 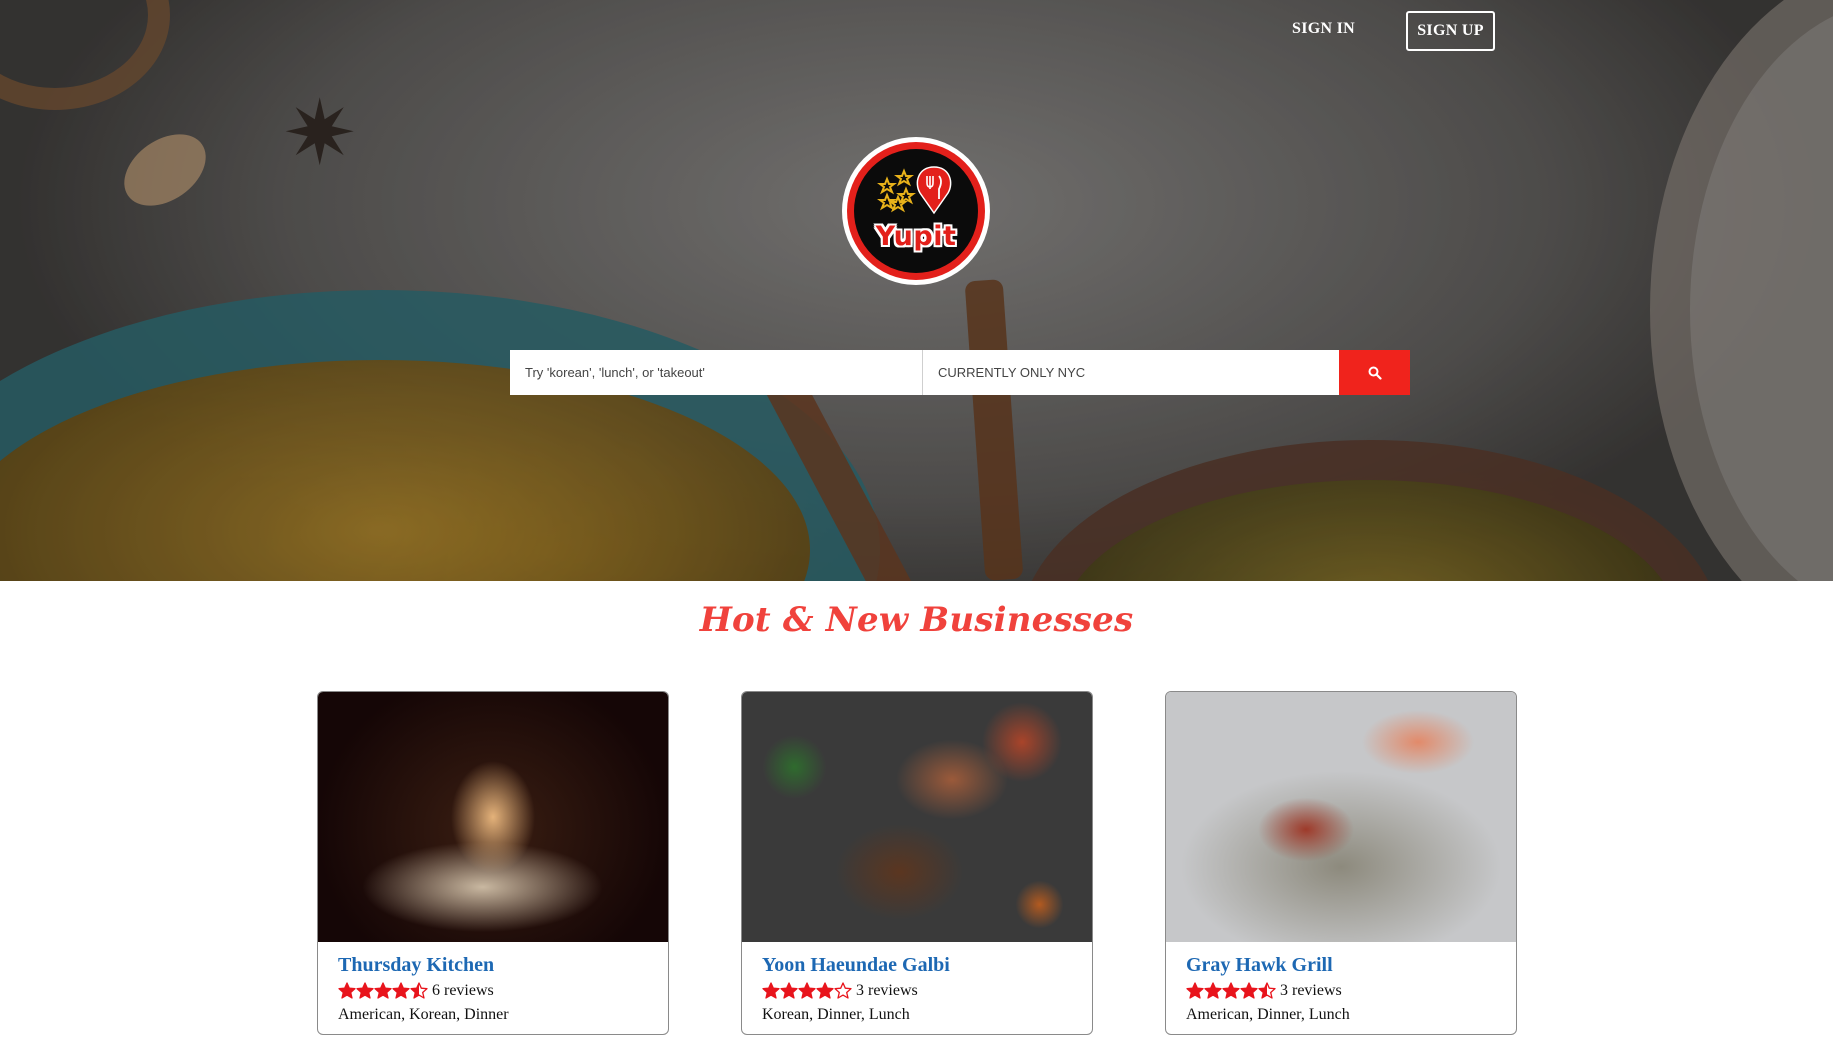 I want to click on business-name: Yoon Haeundae Galbi, so click(x=917, y=965).